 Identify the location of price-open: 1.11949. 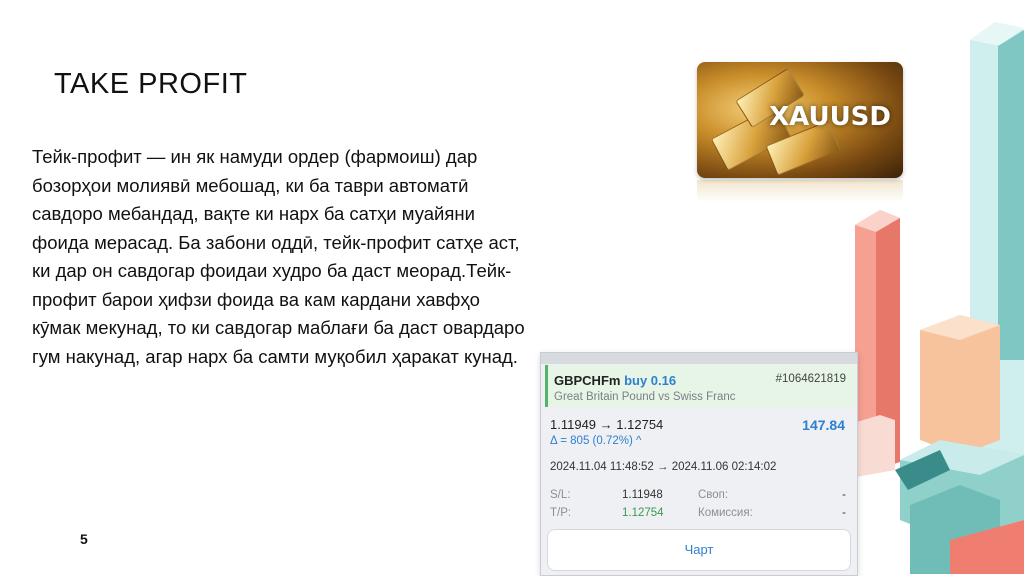
(573, 424).